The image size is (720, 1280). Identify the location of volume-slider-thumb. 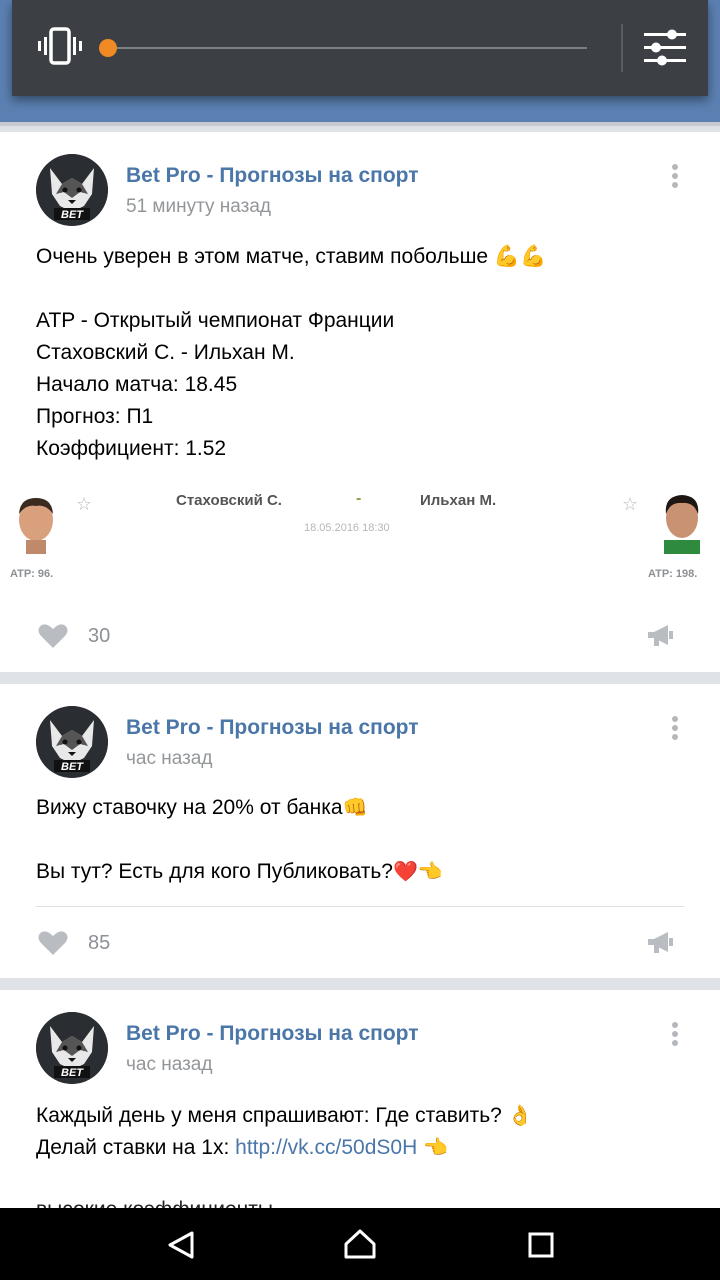
(108, 48).